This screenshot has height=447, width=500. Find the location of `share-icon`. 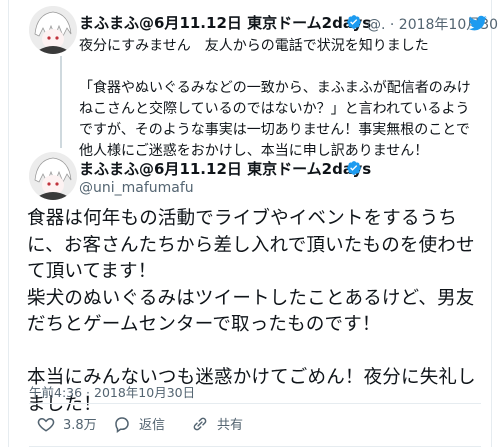

share-icon is located at coordinates (200, 423).